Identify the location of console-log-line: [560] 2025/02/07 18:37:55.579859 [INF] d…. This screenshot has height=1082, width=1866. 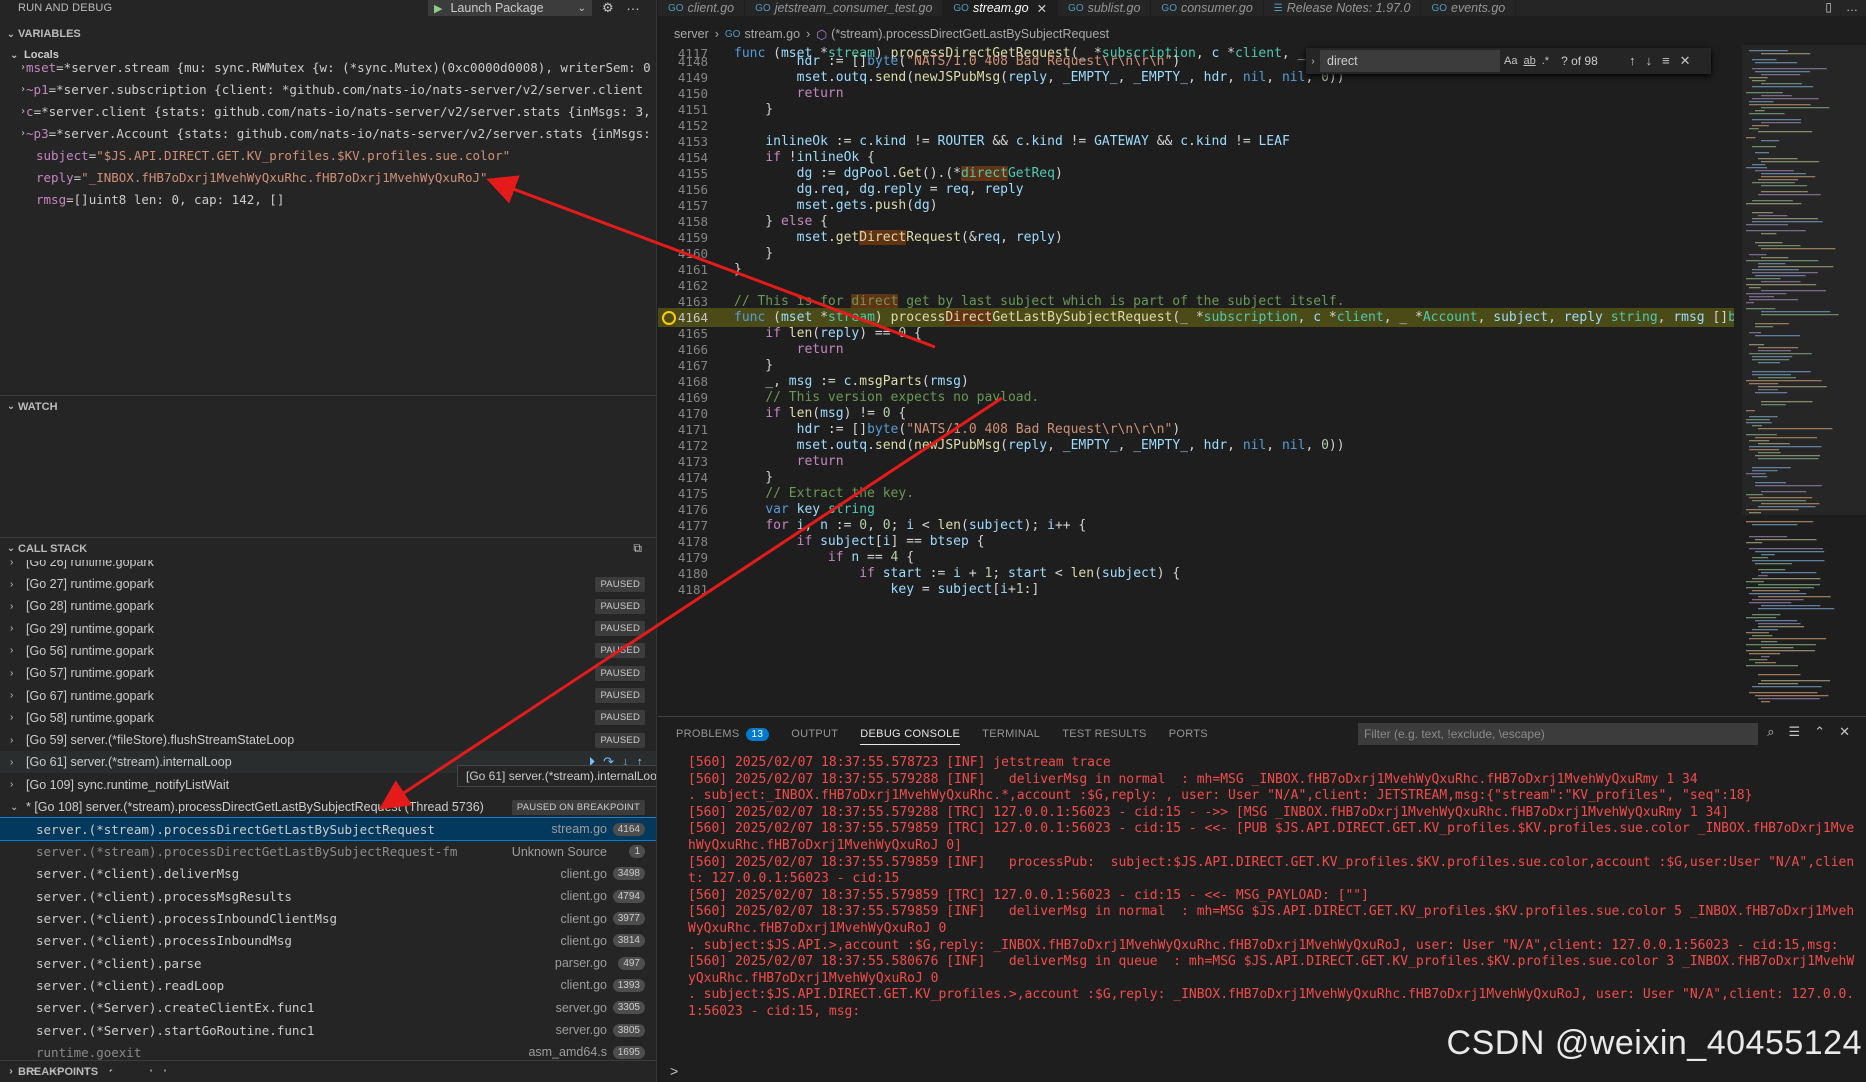
(1273, 920).